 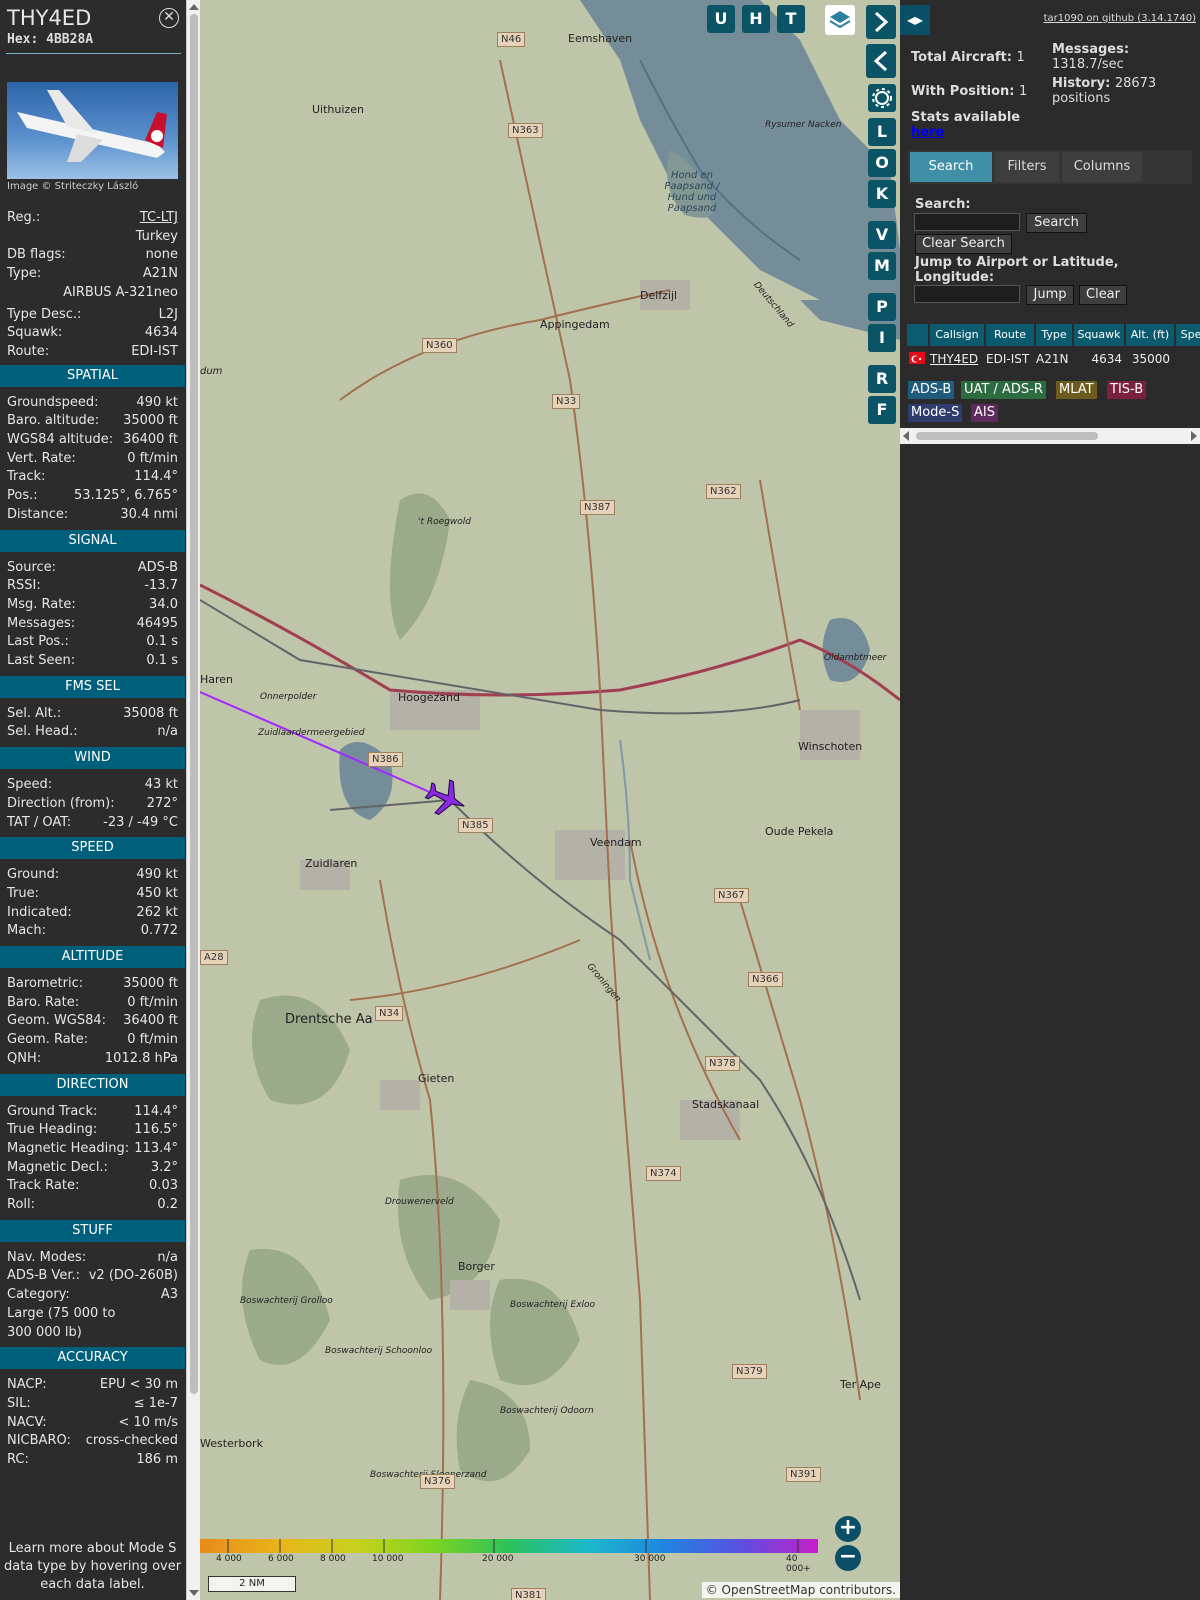 What do you see at coordinates (957, 335) in the screenshot?
I see `column-header: Callsign` at bounding box center [957, 335].